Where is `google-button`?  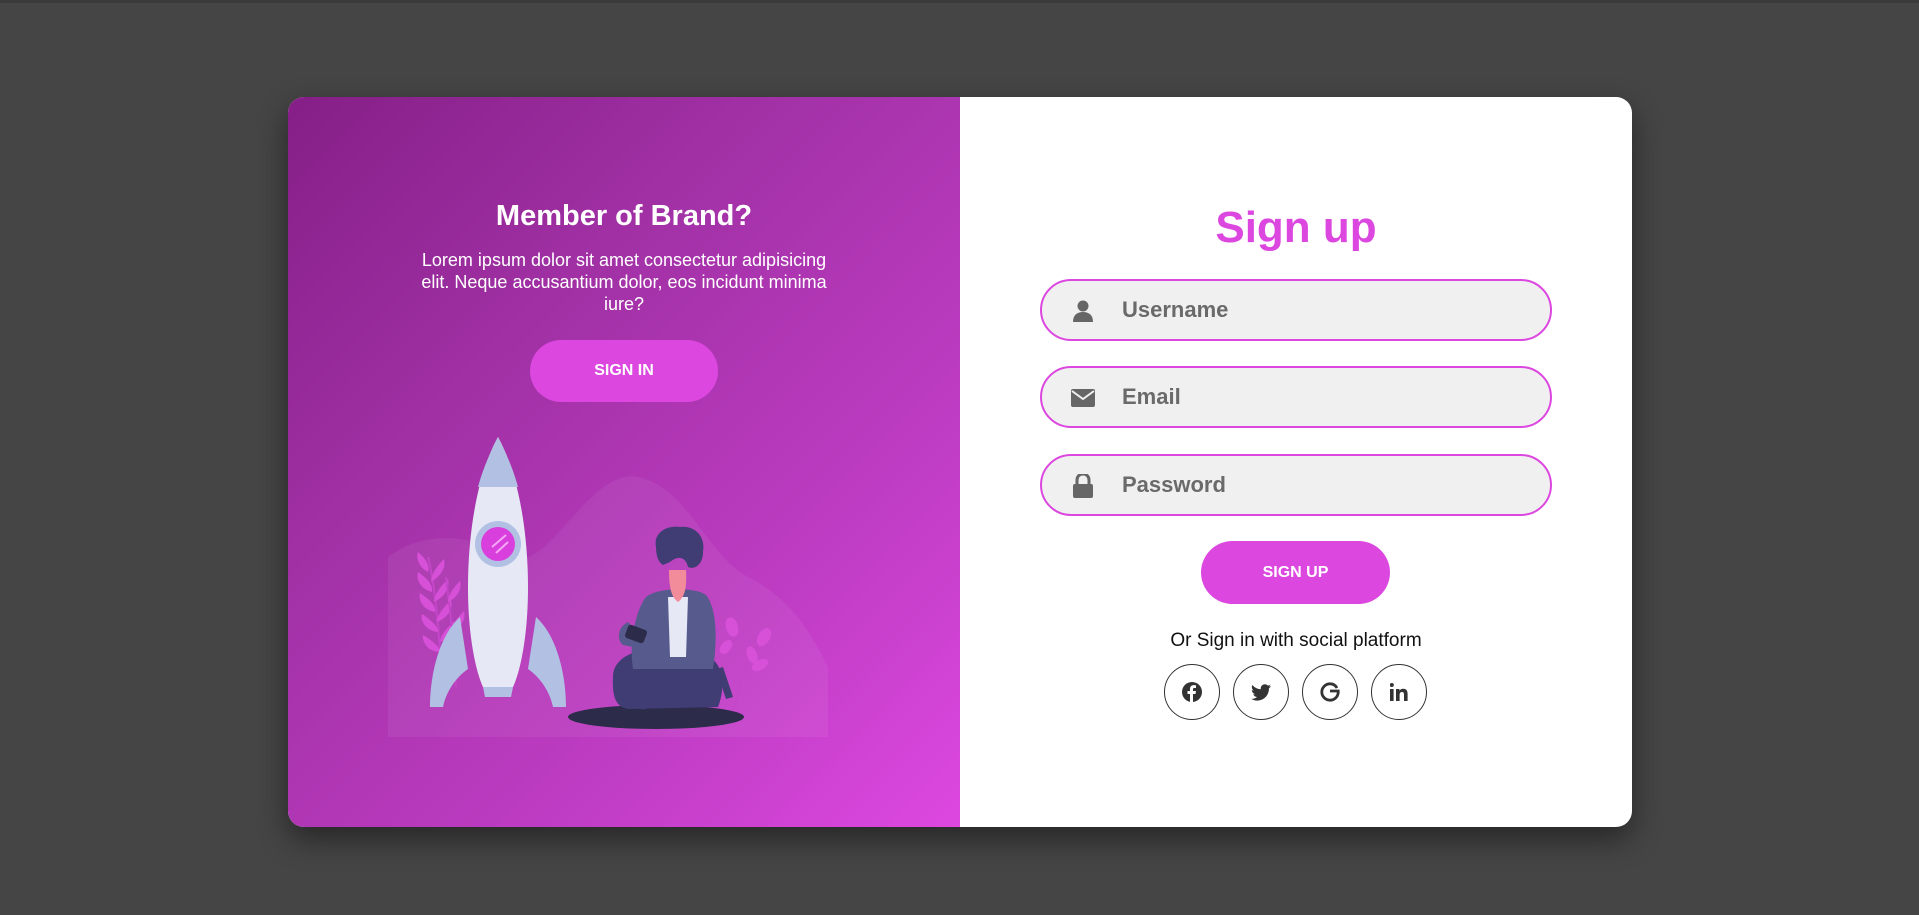 google-button is located at coordinates (1330, 692).